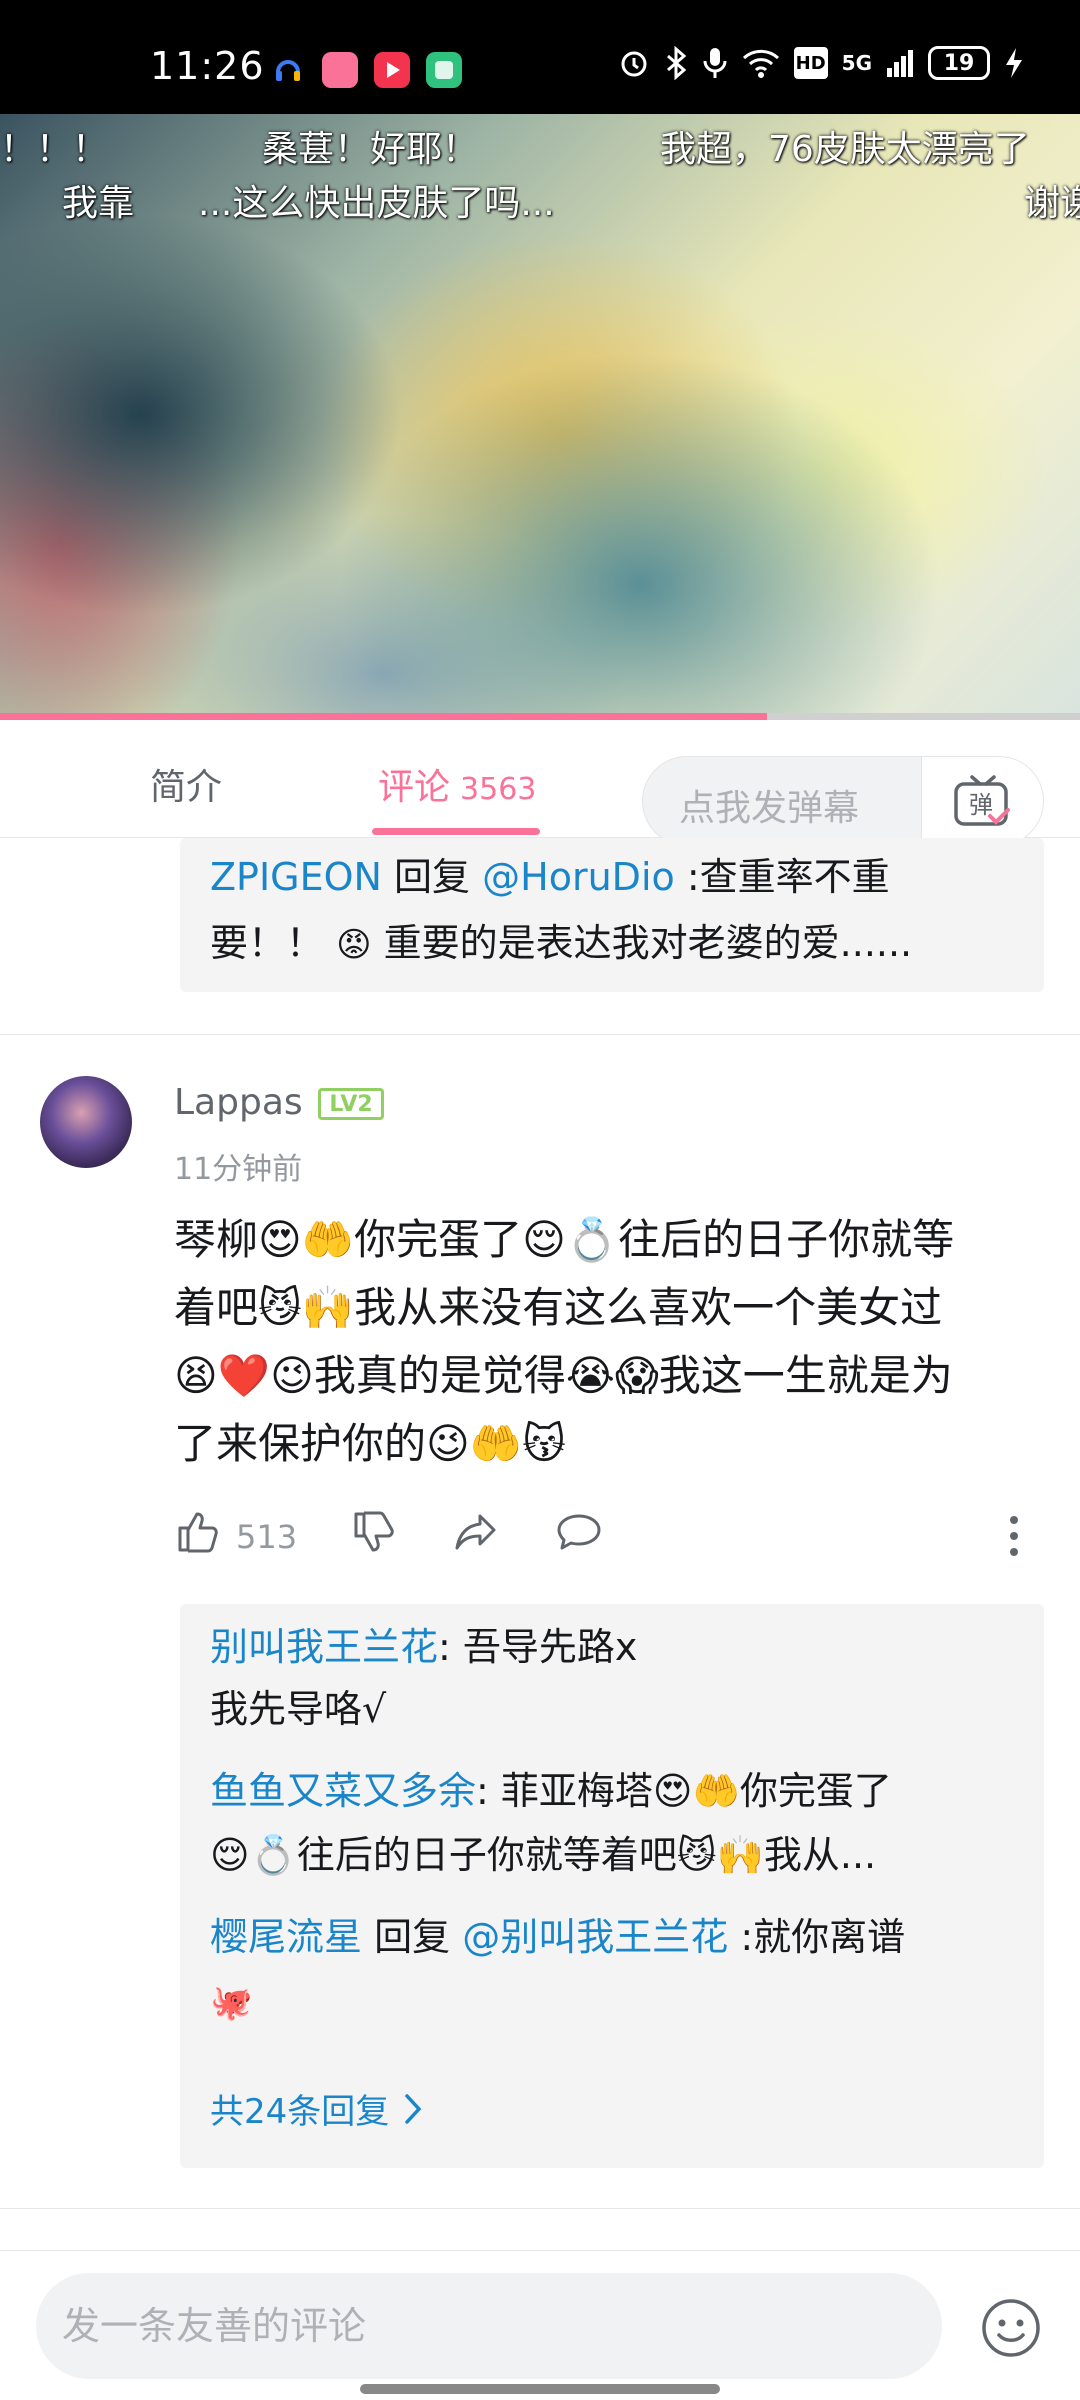 The height and width of the screenshot is (2400, 1080). I want to click on reply-username: 鱼鱼又菜又多余, so click(343, 1791).